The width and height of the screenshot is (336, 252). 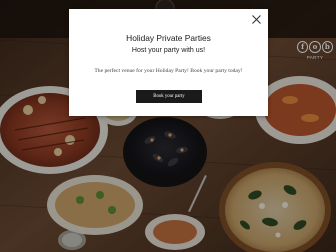 I want to click on popup-title: Holiday Private Parties, so click(x=168, y=38).